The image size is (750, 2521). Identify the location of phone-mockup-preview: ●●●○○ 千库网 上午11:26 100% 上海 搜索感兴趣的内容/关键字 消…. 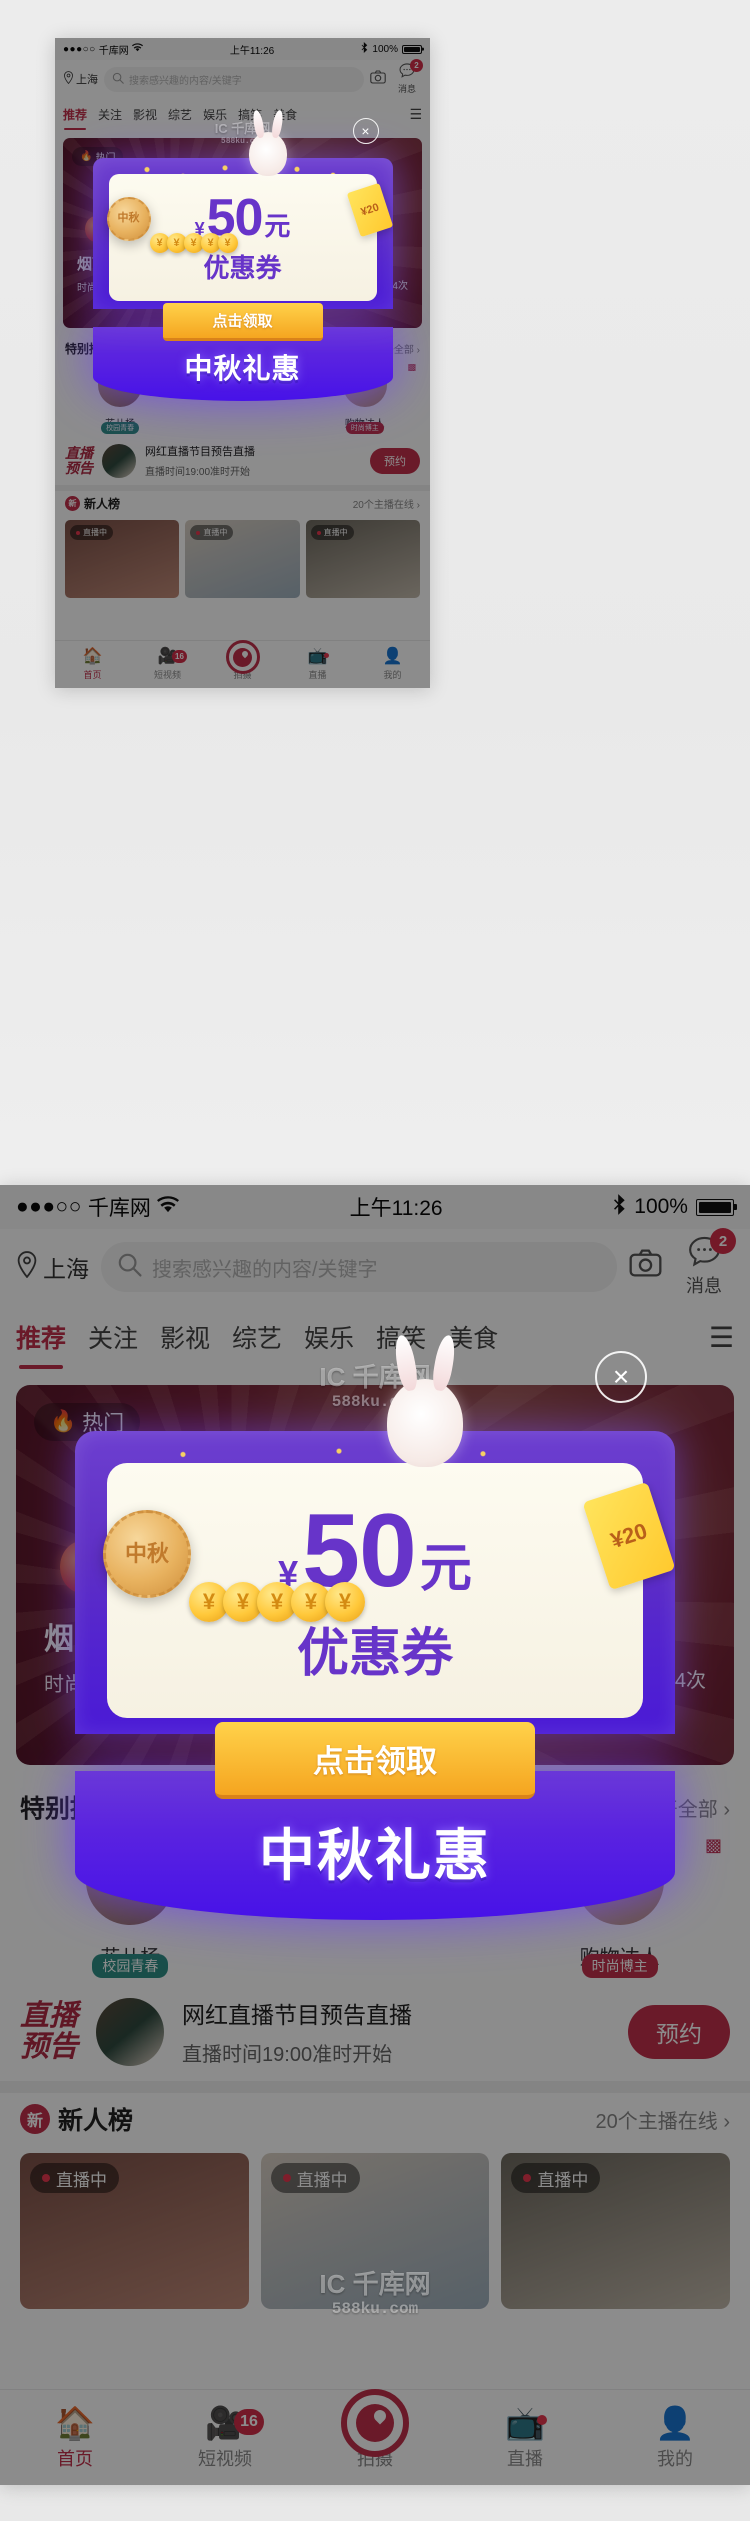
(242, 363).